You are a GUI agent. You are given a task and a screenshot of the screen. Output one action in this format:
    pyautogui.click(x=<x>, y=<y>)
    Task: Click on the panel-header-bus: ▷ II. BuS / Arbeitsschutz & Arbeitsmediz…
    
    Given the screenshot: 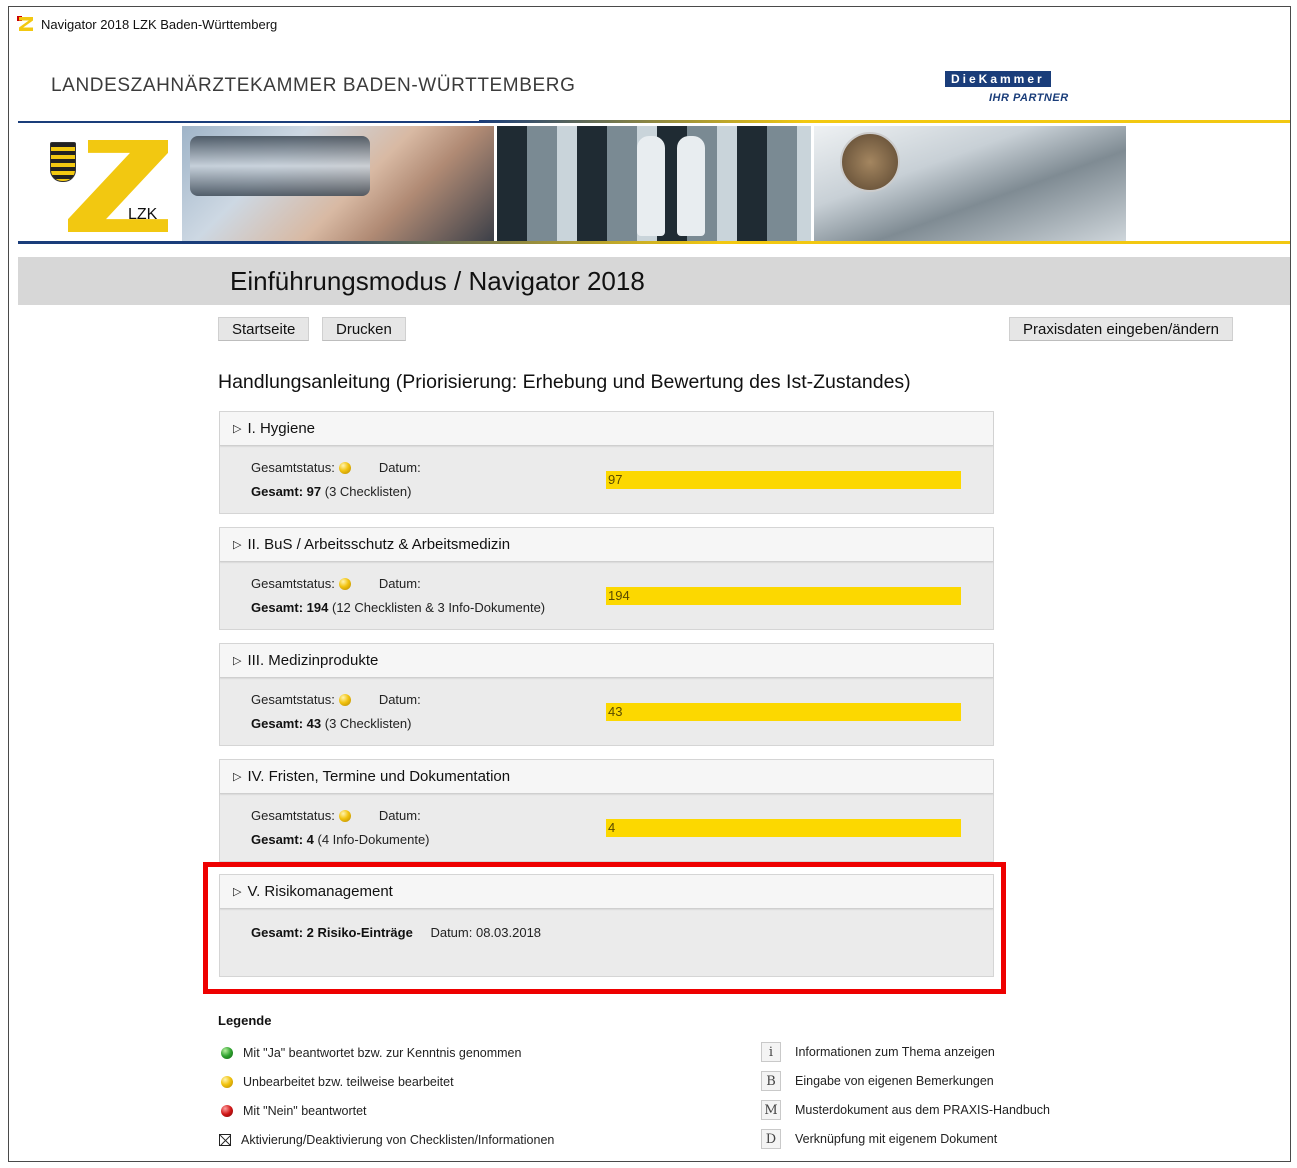 What is the action you would take?
    pyautogui.click(x=606, y=545)
    